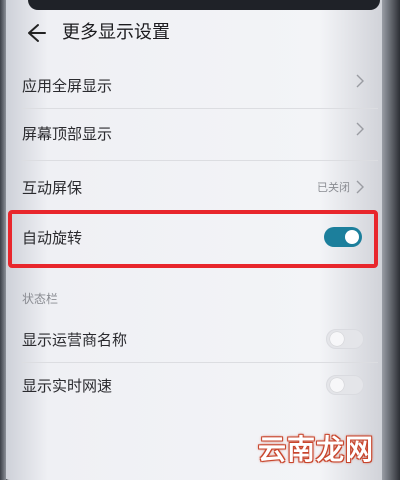 The width and height of the screenshot is (400, 480). What do you see at coordinates (200, 386) in the screenshot?
I see `setting-row-network-speed: 显示实时网速` at bounding box center [200, 386].